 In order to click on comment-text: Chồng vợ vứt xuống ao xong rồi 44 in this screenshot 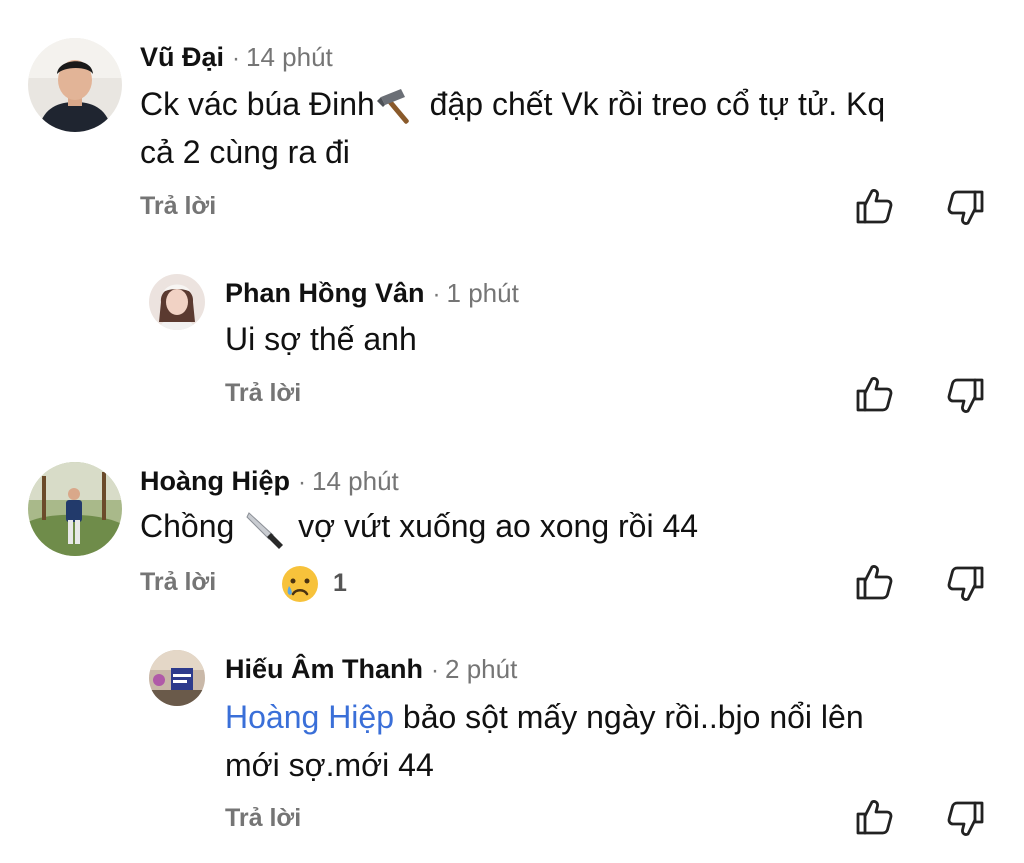, I will do `click(419, 526)`.